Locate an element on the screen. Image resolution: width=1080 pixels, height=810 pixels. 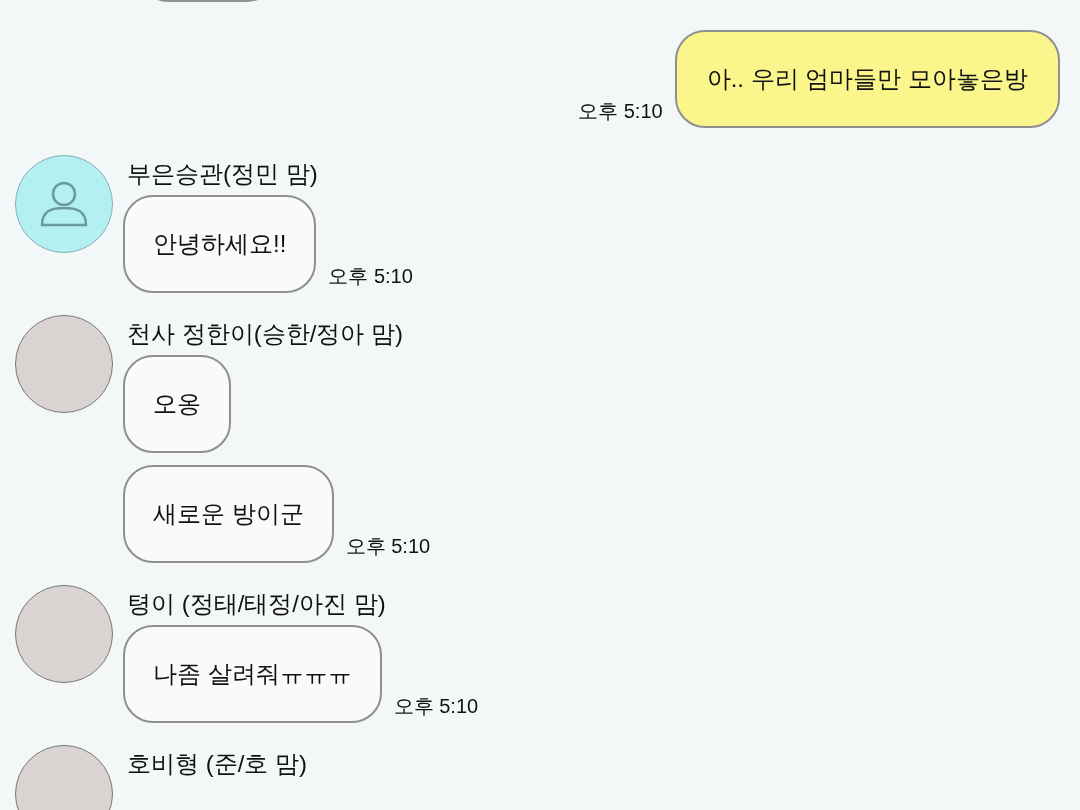
sender-name: 부은승관(정민 맘) is located at coordinates (223, 174).